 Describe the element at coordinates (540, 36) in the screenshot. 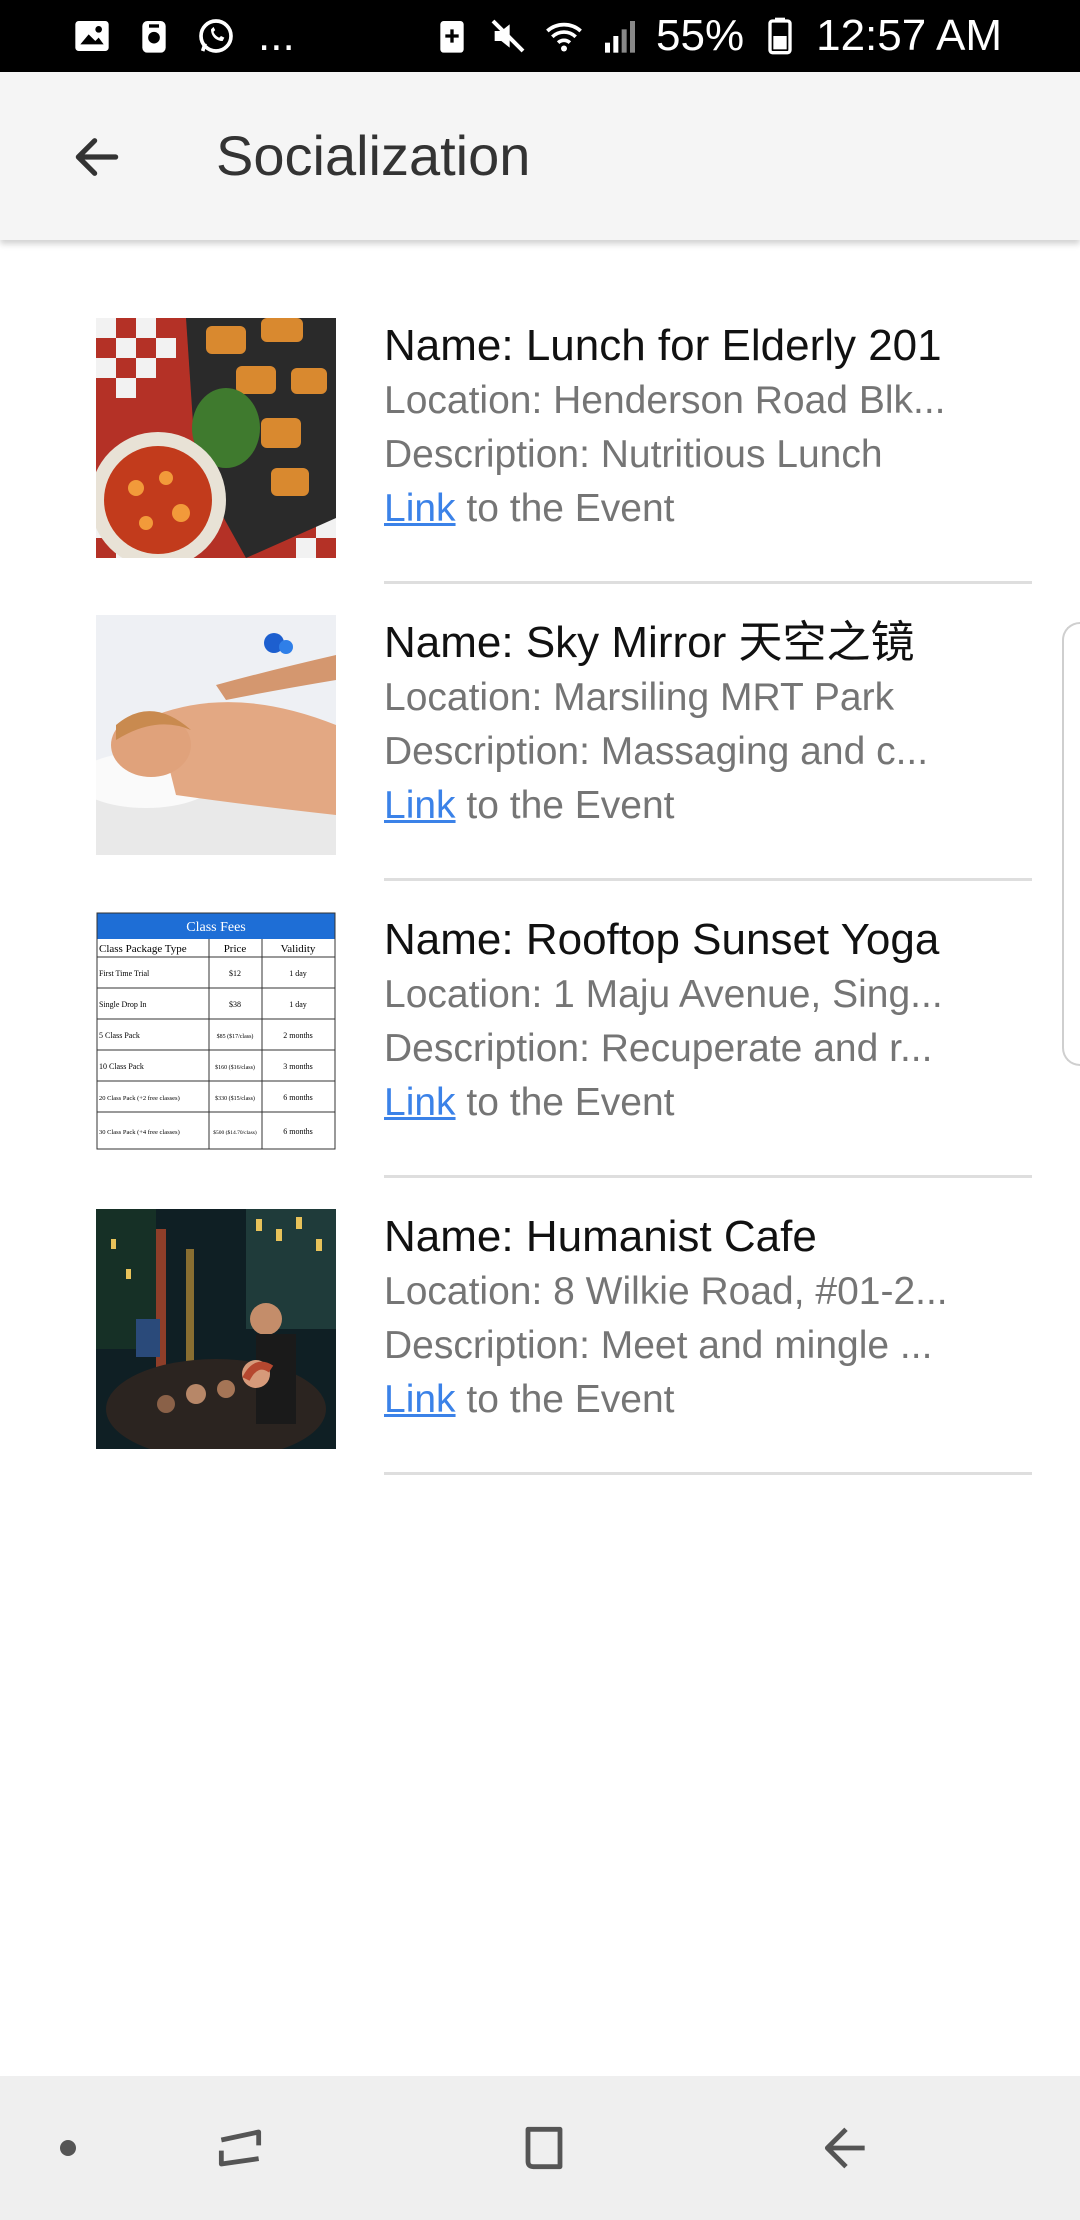

I see `status-bar: ... 55% 12:57 AM` at that location.